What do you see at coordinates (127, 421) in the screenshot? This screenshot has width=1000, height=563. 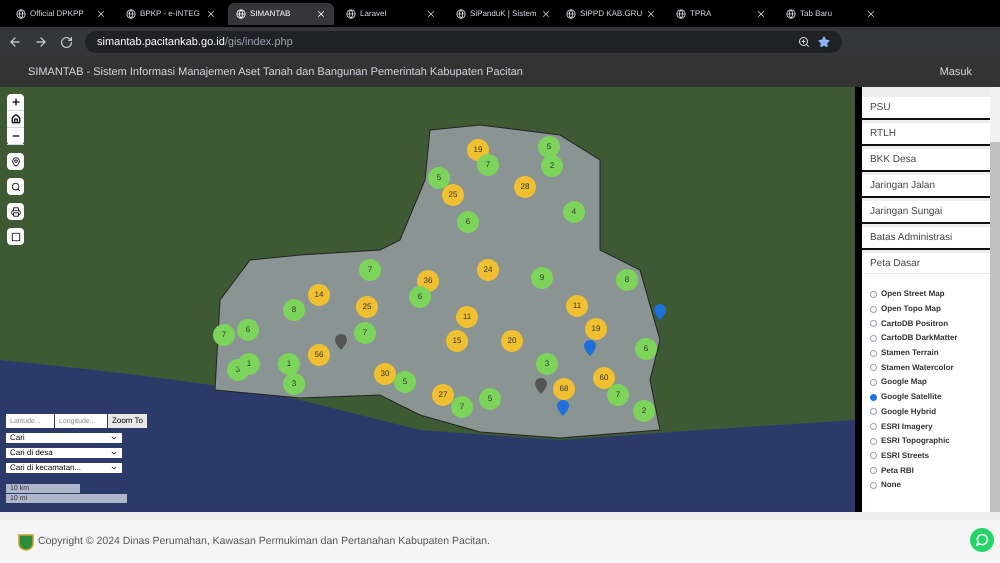 I see `zoom-to-button: Zoom To` at bounding box center [127, 421].